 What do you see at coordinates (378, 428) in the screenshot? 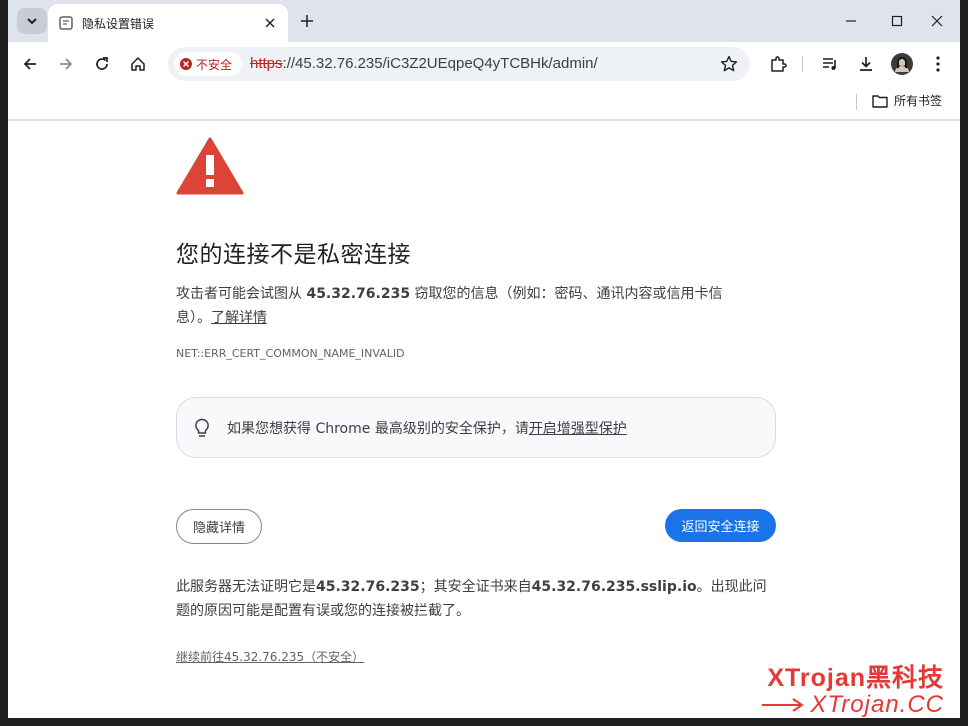
I see `enhanced-prefix: 如果您想获得 Chrome 最高级别的安全保护，请` at bounding box center [378, 428].